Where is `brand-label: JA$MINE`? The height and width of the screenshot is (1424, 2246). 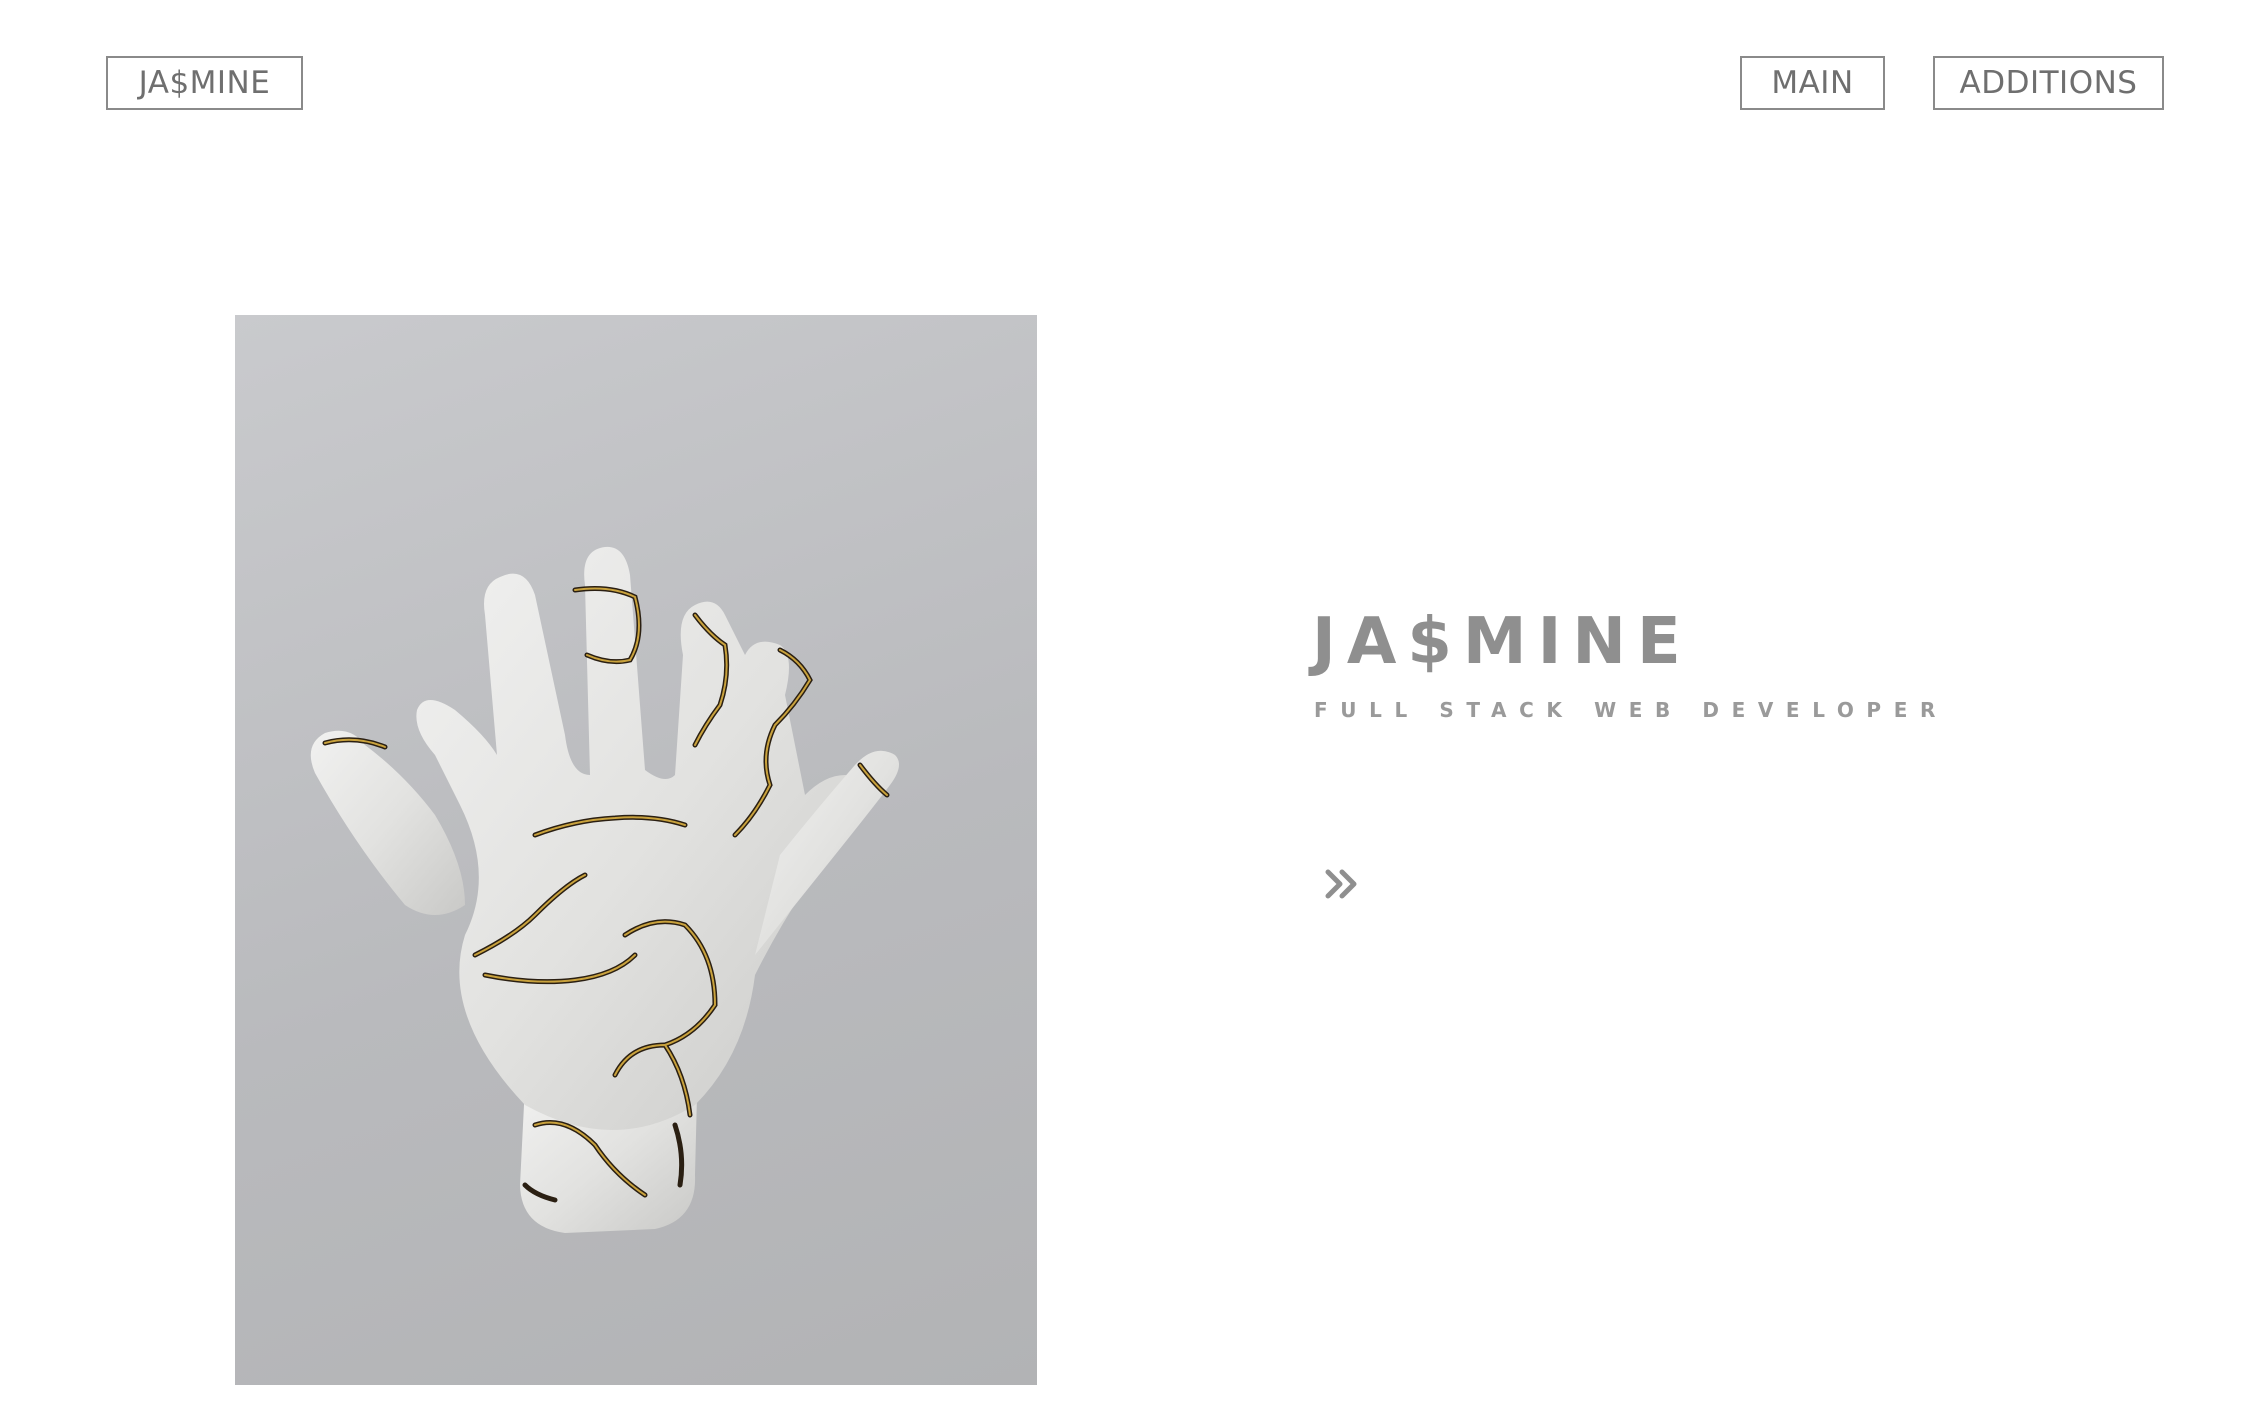
brand-label: JA$MINE is located at coordinates (204, 83).